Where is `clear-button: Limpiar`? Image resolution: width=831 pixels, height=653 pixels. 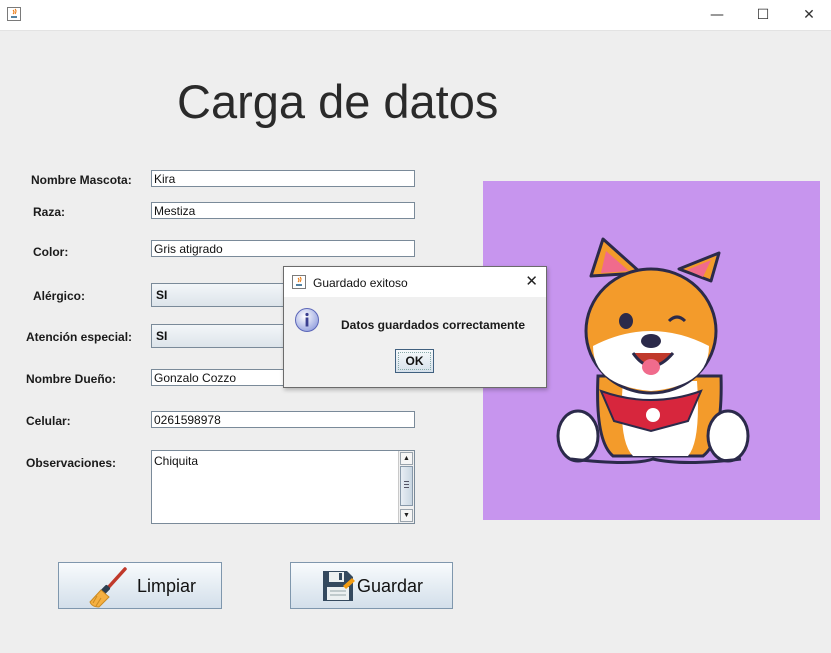
clear-button: Limpiar is located at coordinates (140, 585).